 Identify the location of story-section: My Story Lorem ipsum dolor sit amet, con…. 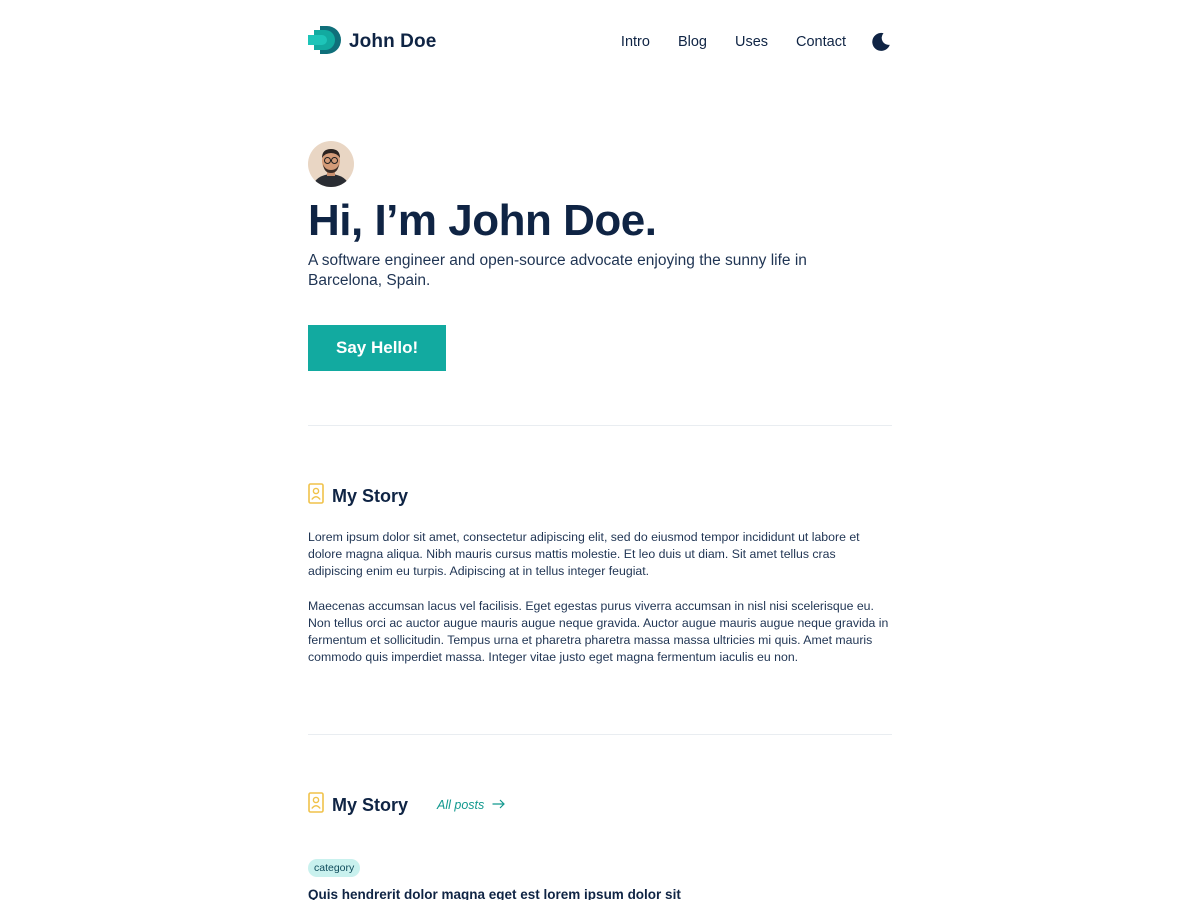
(600, 574).